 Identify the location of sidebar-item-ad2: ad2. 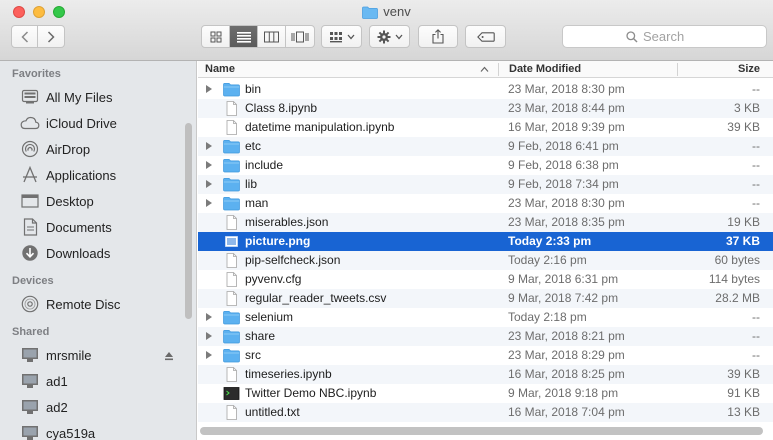
(98, 407).